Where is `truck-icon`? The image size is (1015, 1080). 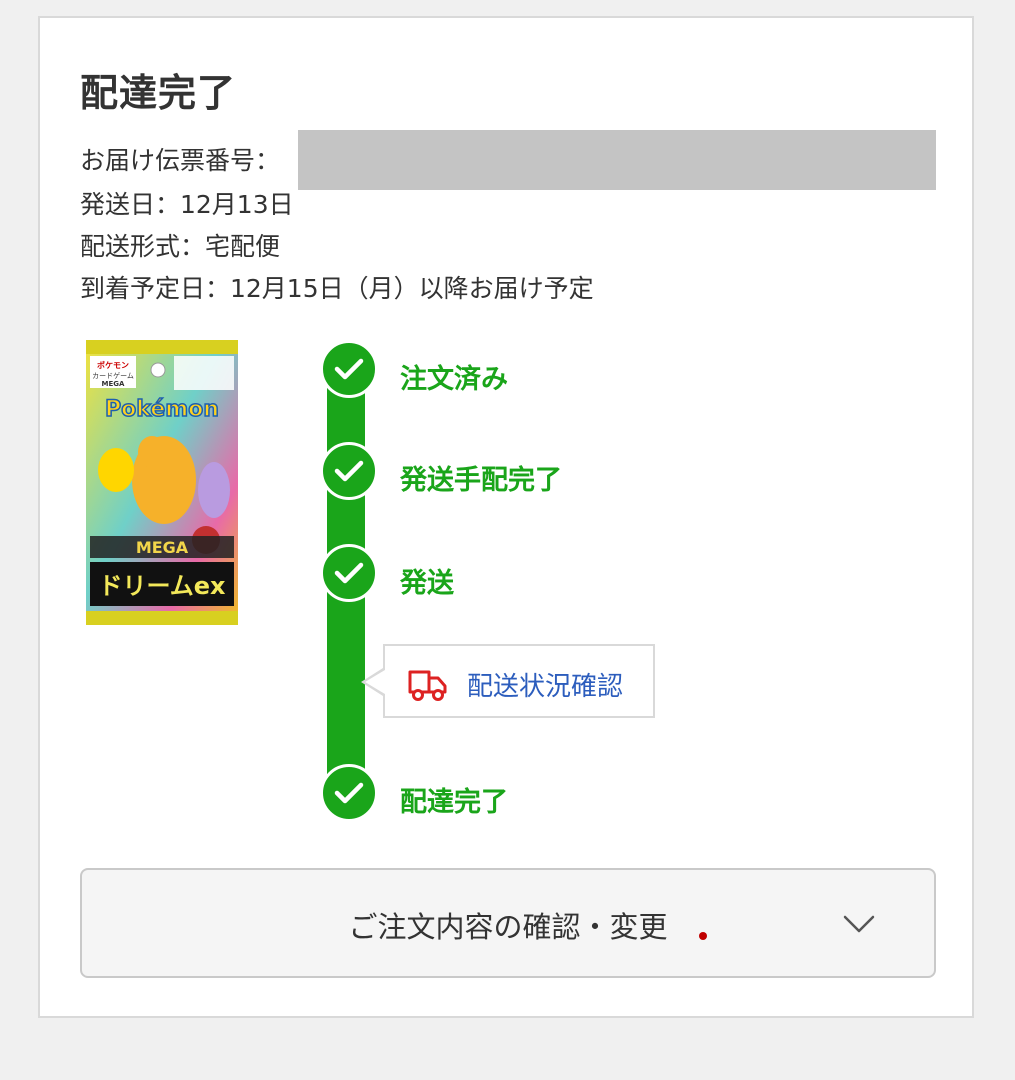 truck-icon is located at coordinates (427, 685).